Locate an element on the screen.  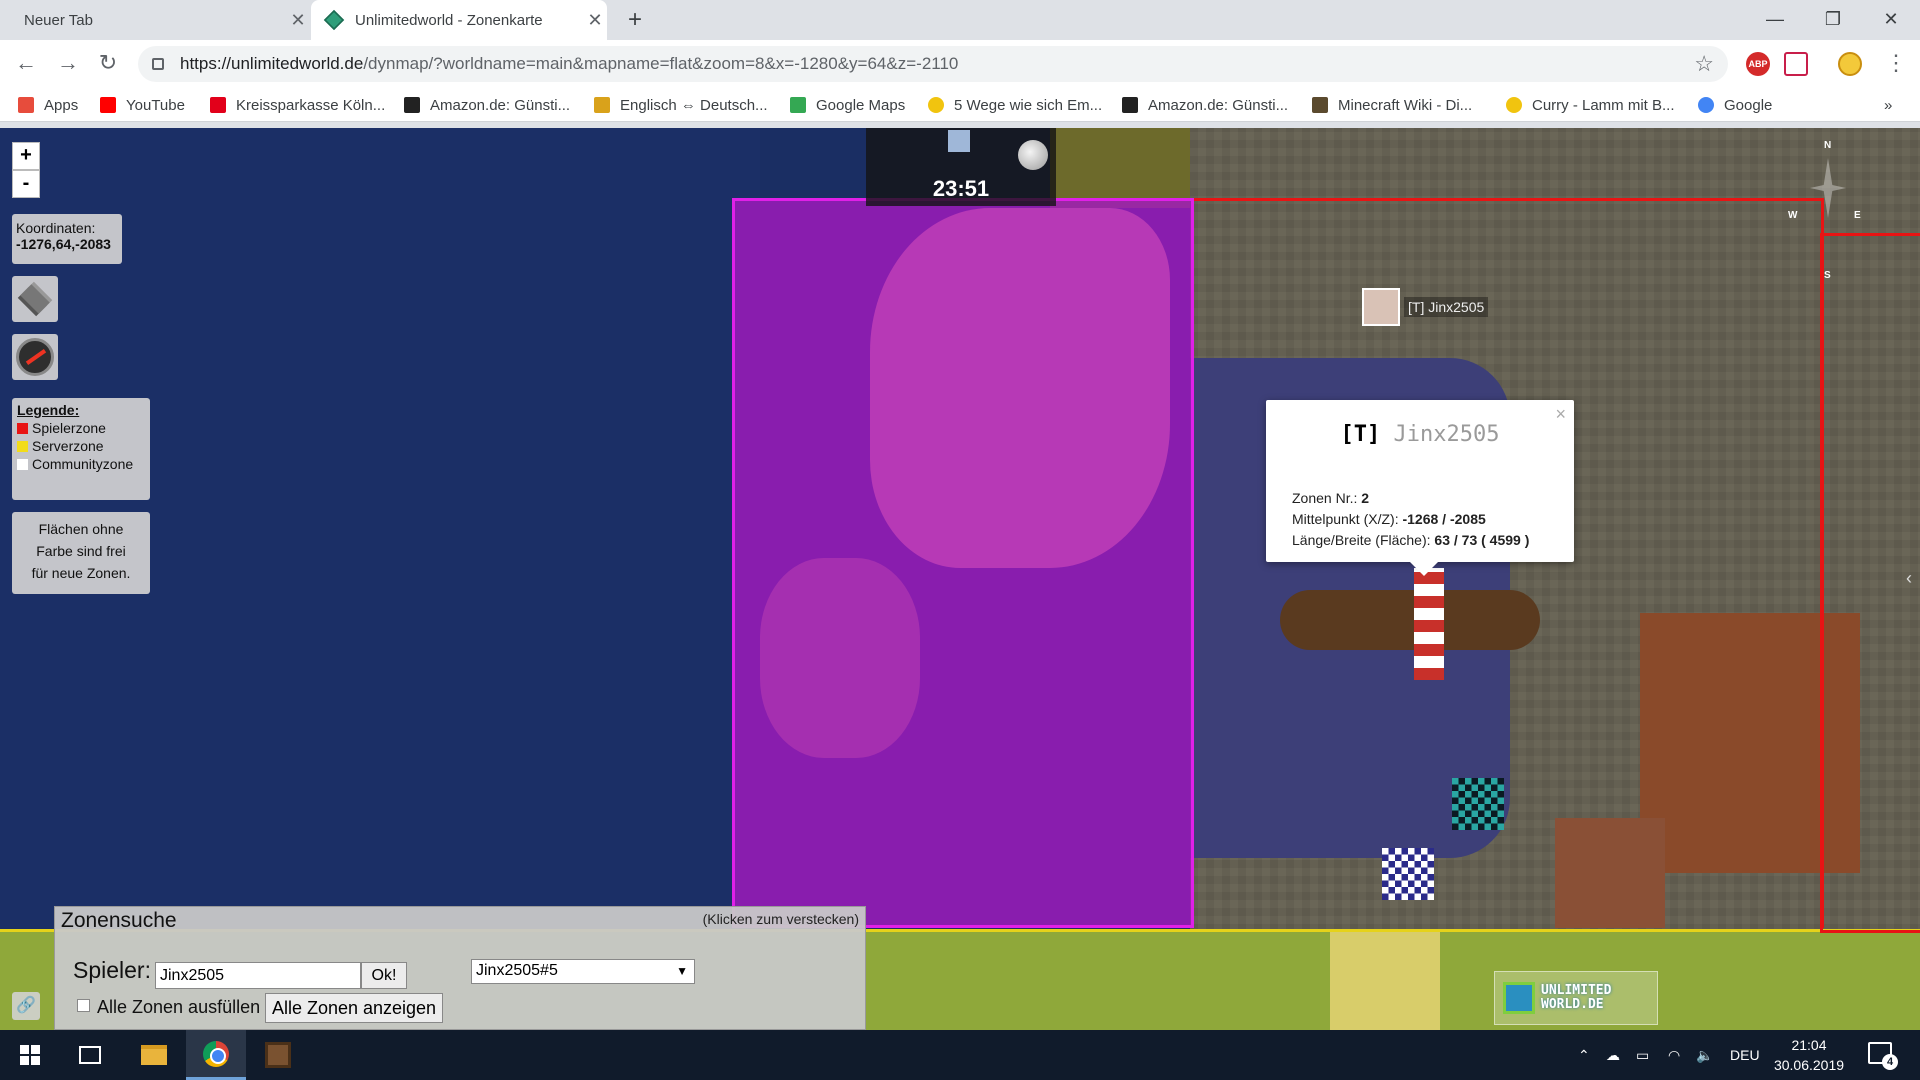
show-hidden-icons: ⌃ is located at coordinates (1584, 1055).